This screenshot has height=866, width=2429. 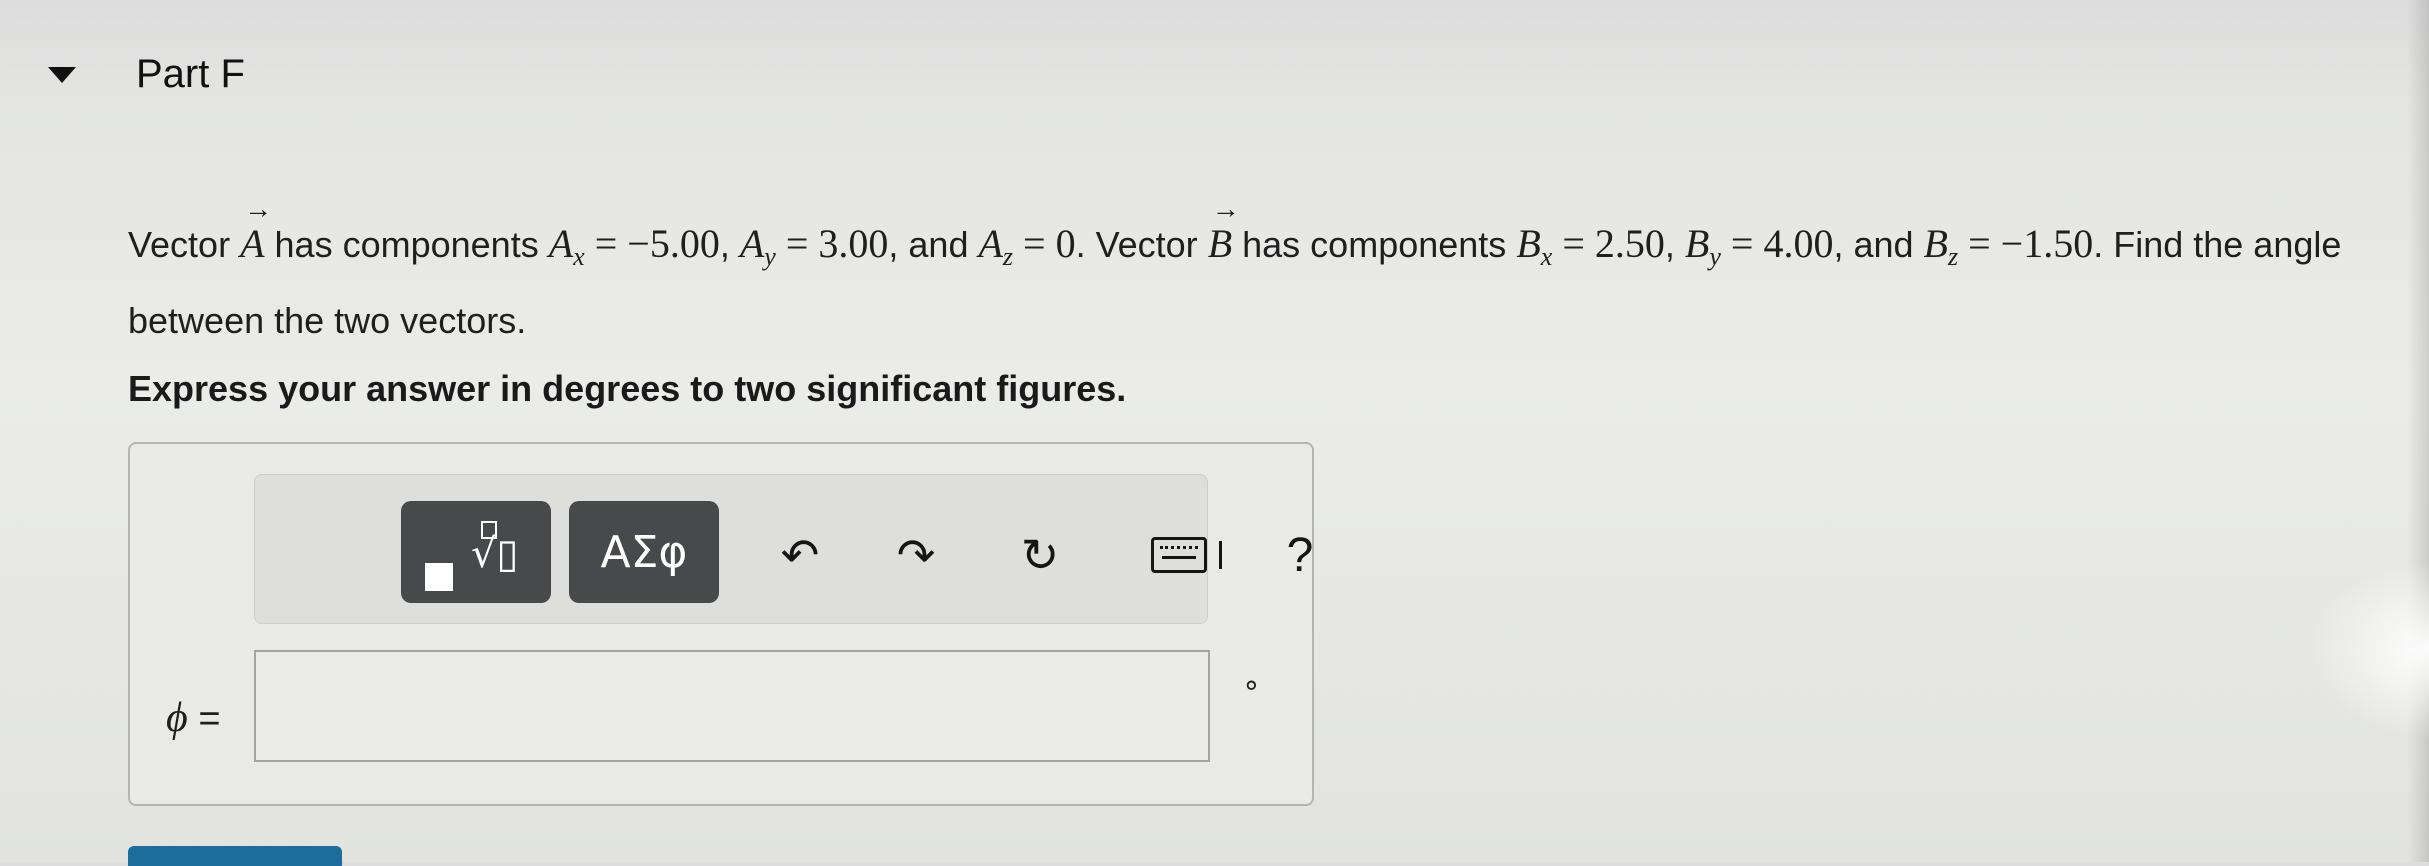 I want to click on math-toolbar: √▯ ΑΣφ ↶ ↷ ↻ ?, so click(x=783, y=549).